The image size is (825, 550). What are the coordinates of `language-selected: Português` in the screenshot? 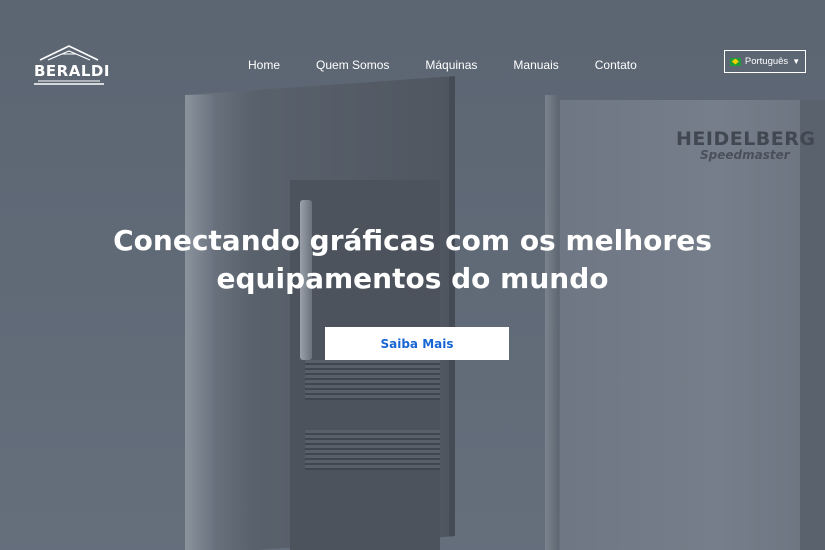 It's located at (766, 61).